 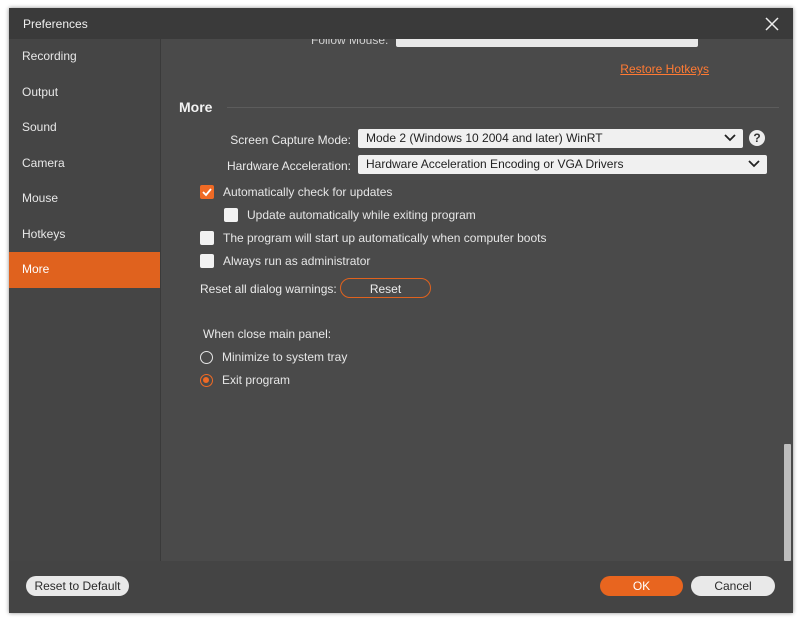 What do you see at coordinates (664, 69) in the screenshot?
I see `restore-hotkeys-link: Restore Hotkeys` at bounding box center [664, 69].